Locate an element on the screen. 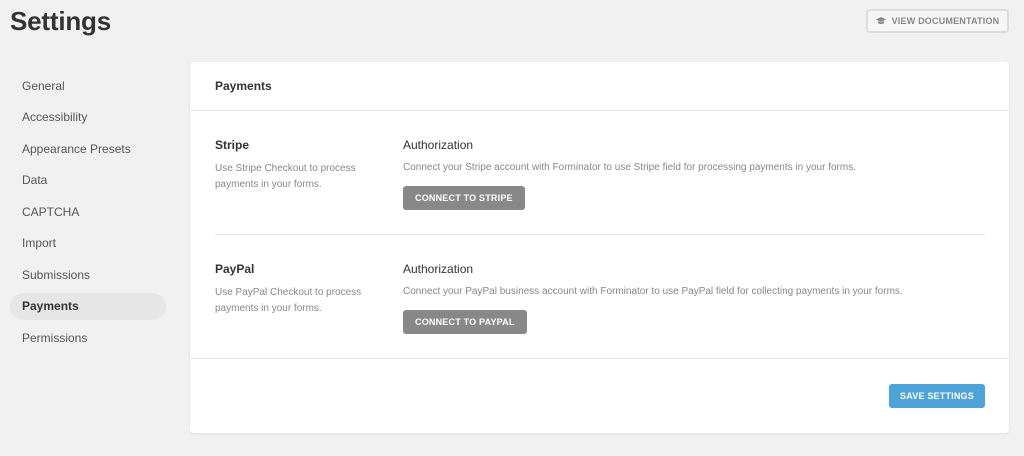  sidebar-item-submissions: Submissions is located at coordinates (88, 274).